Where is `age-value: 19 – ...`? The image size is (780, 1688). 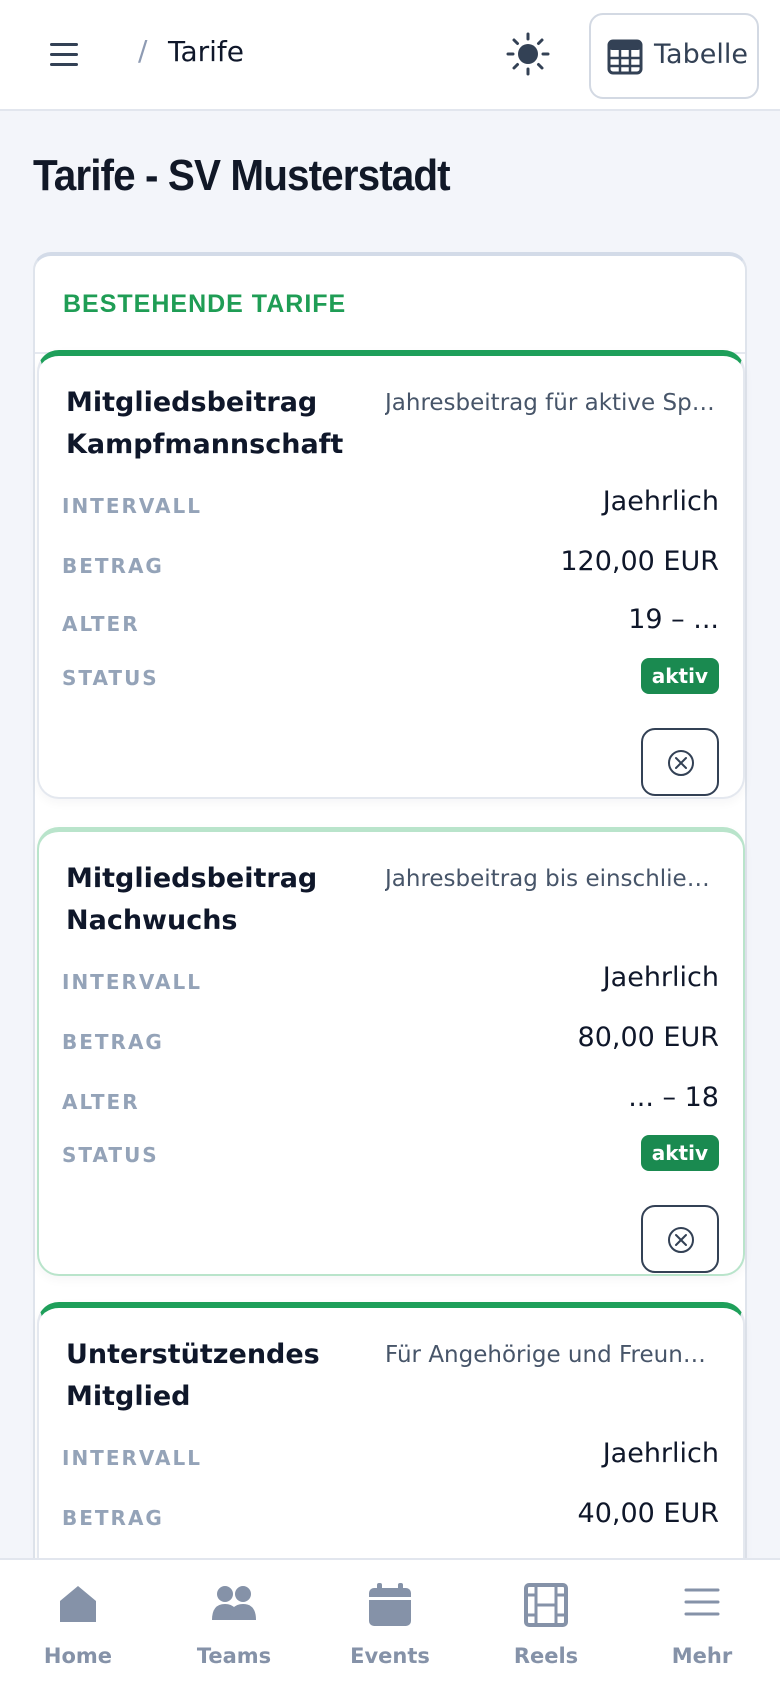
age-value: 19 – ... is located at coordinates (673, 619).